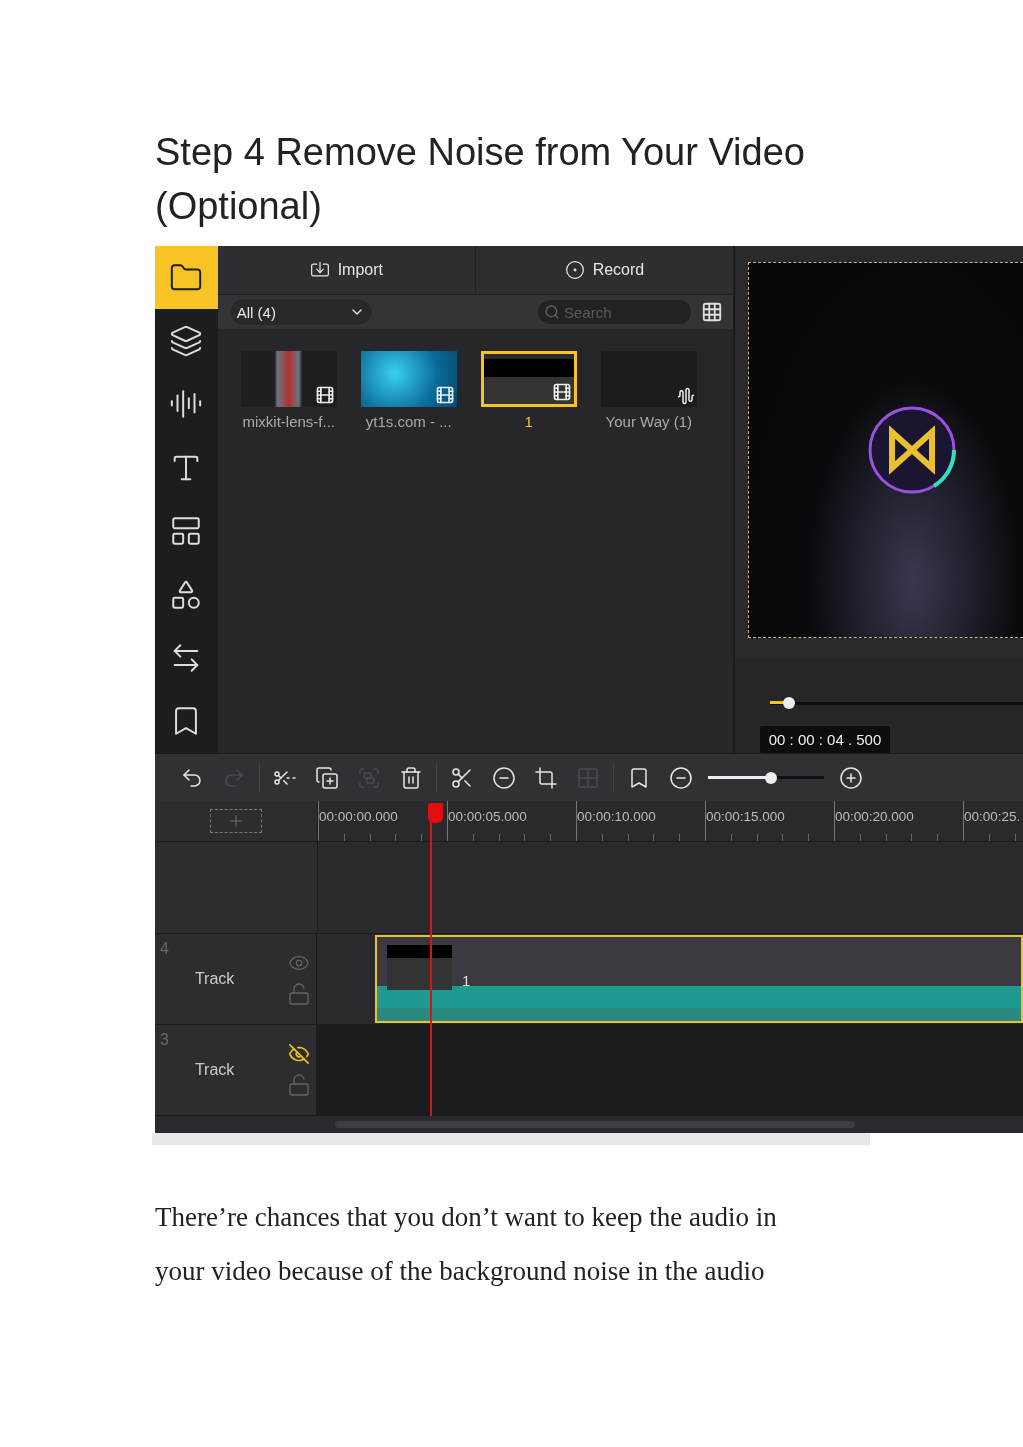 The height and width of the screenshot is (1447, 1023). What do you see at coordinates (993, 820) in the screenshot?
I see `ruler-label: 00:00:25.` at bounding box center [993, 820].